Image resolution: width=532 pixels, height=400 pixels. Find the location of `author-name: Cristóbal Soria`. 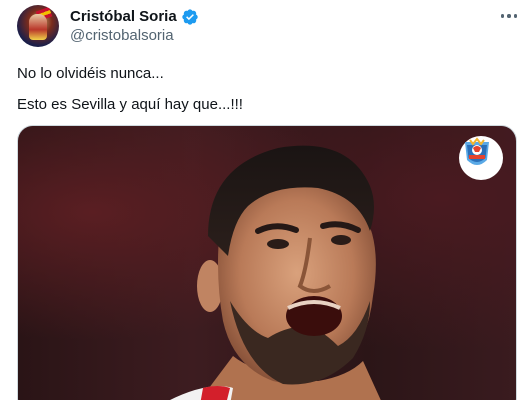

author-name: Cristóbal Soria is located at coordinates (123, 17).